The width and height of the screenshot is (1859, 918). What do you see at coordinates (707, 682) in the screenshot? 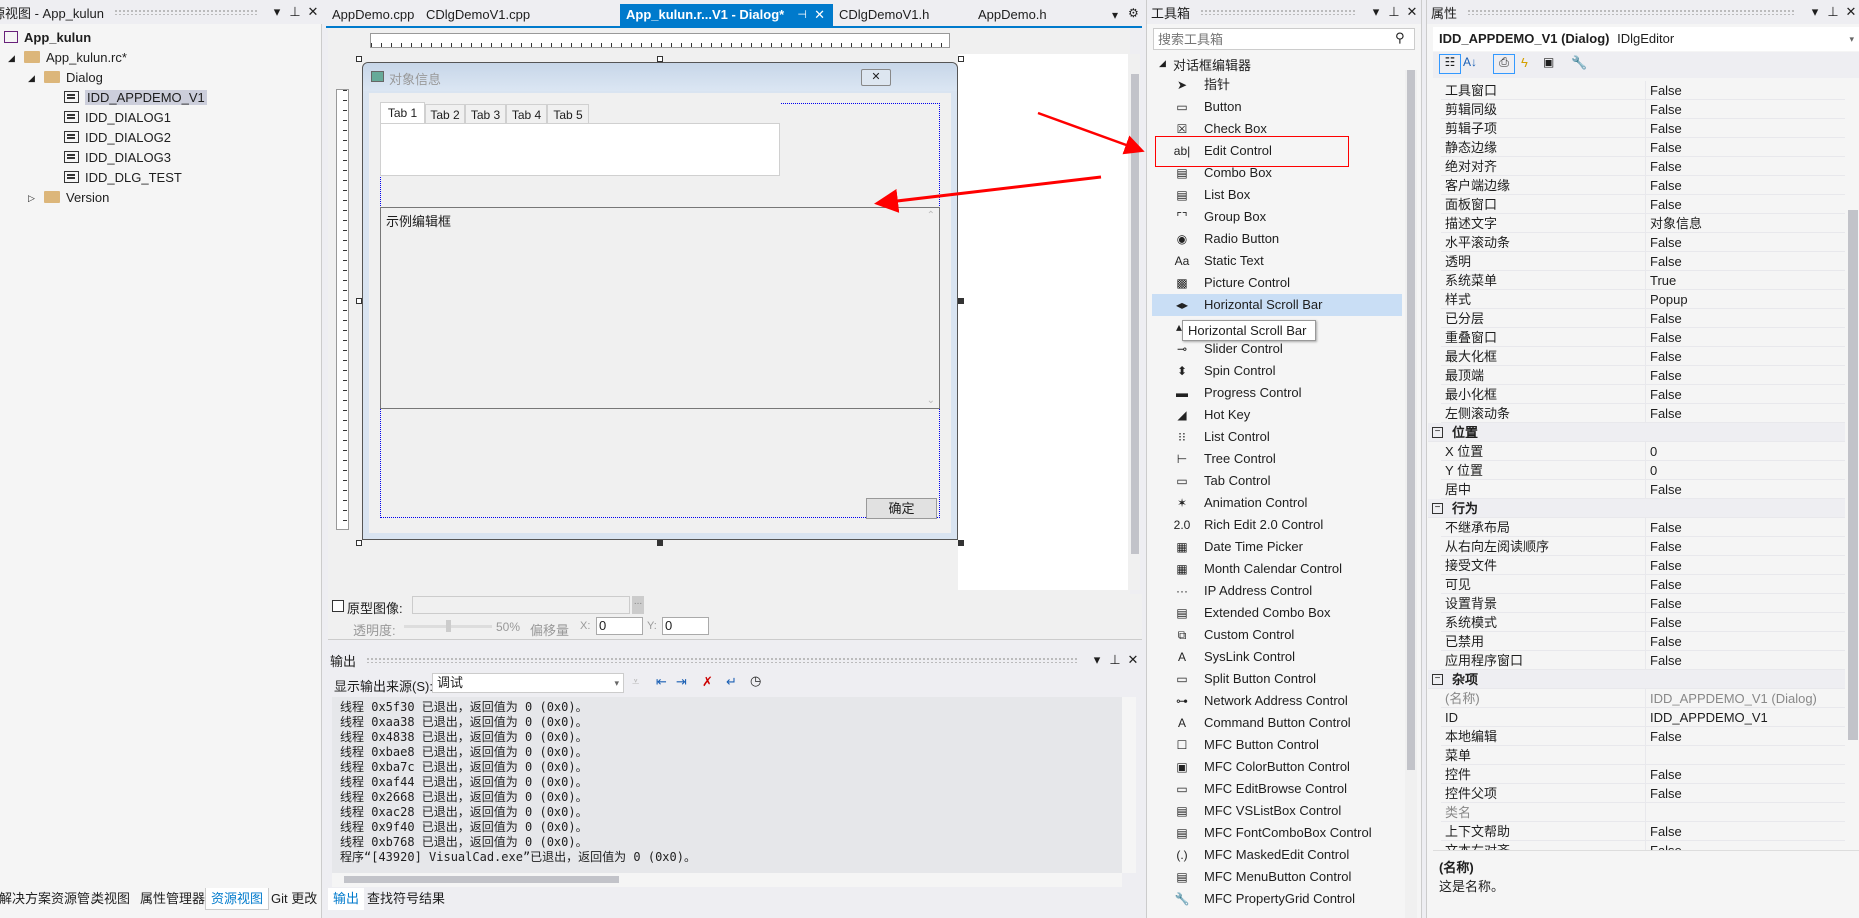
I see `clear-all-icon: ✗` at bounding box center [707, 682].